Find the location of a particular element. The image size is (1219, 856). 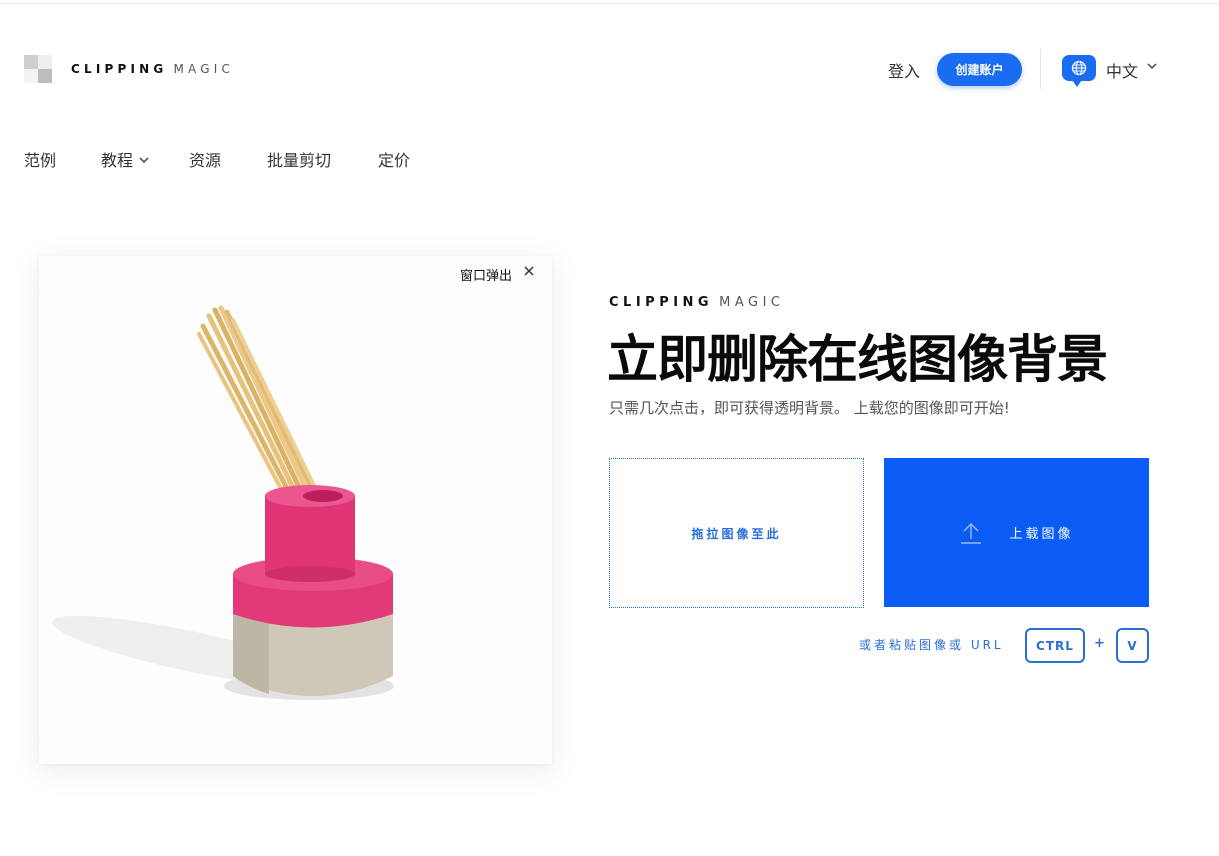

v-key: V is located at coordinates (1132, 645).